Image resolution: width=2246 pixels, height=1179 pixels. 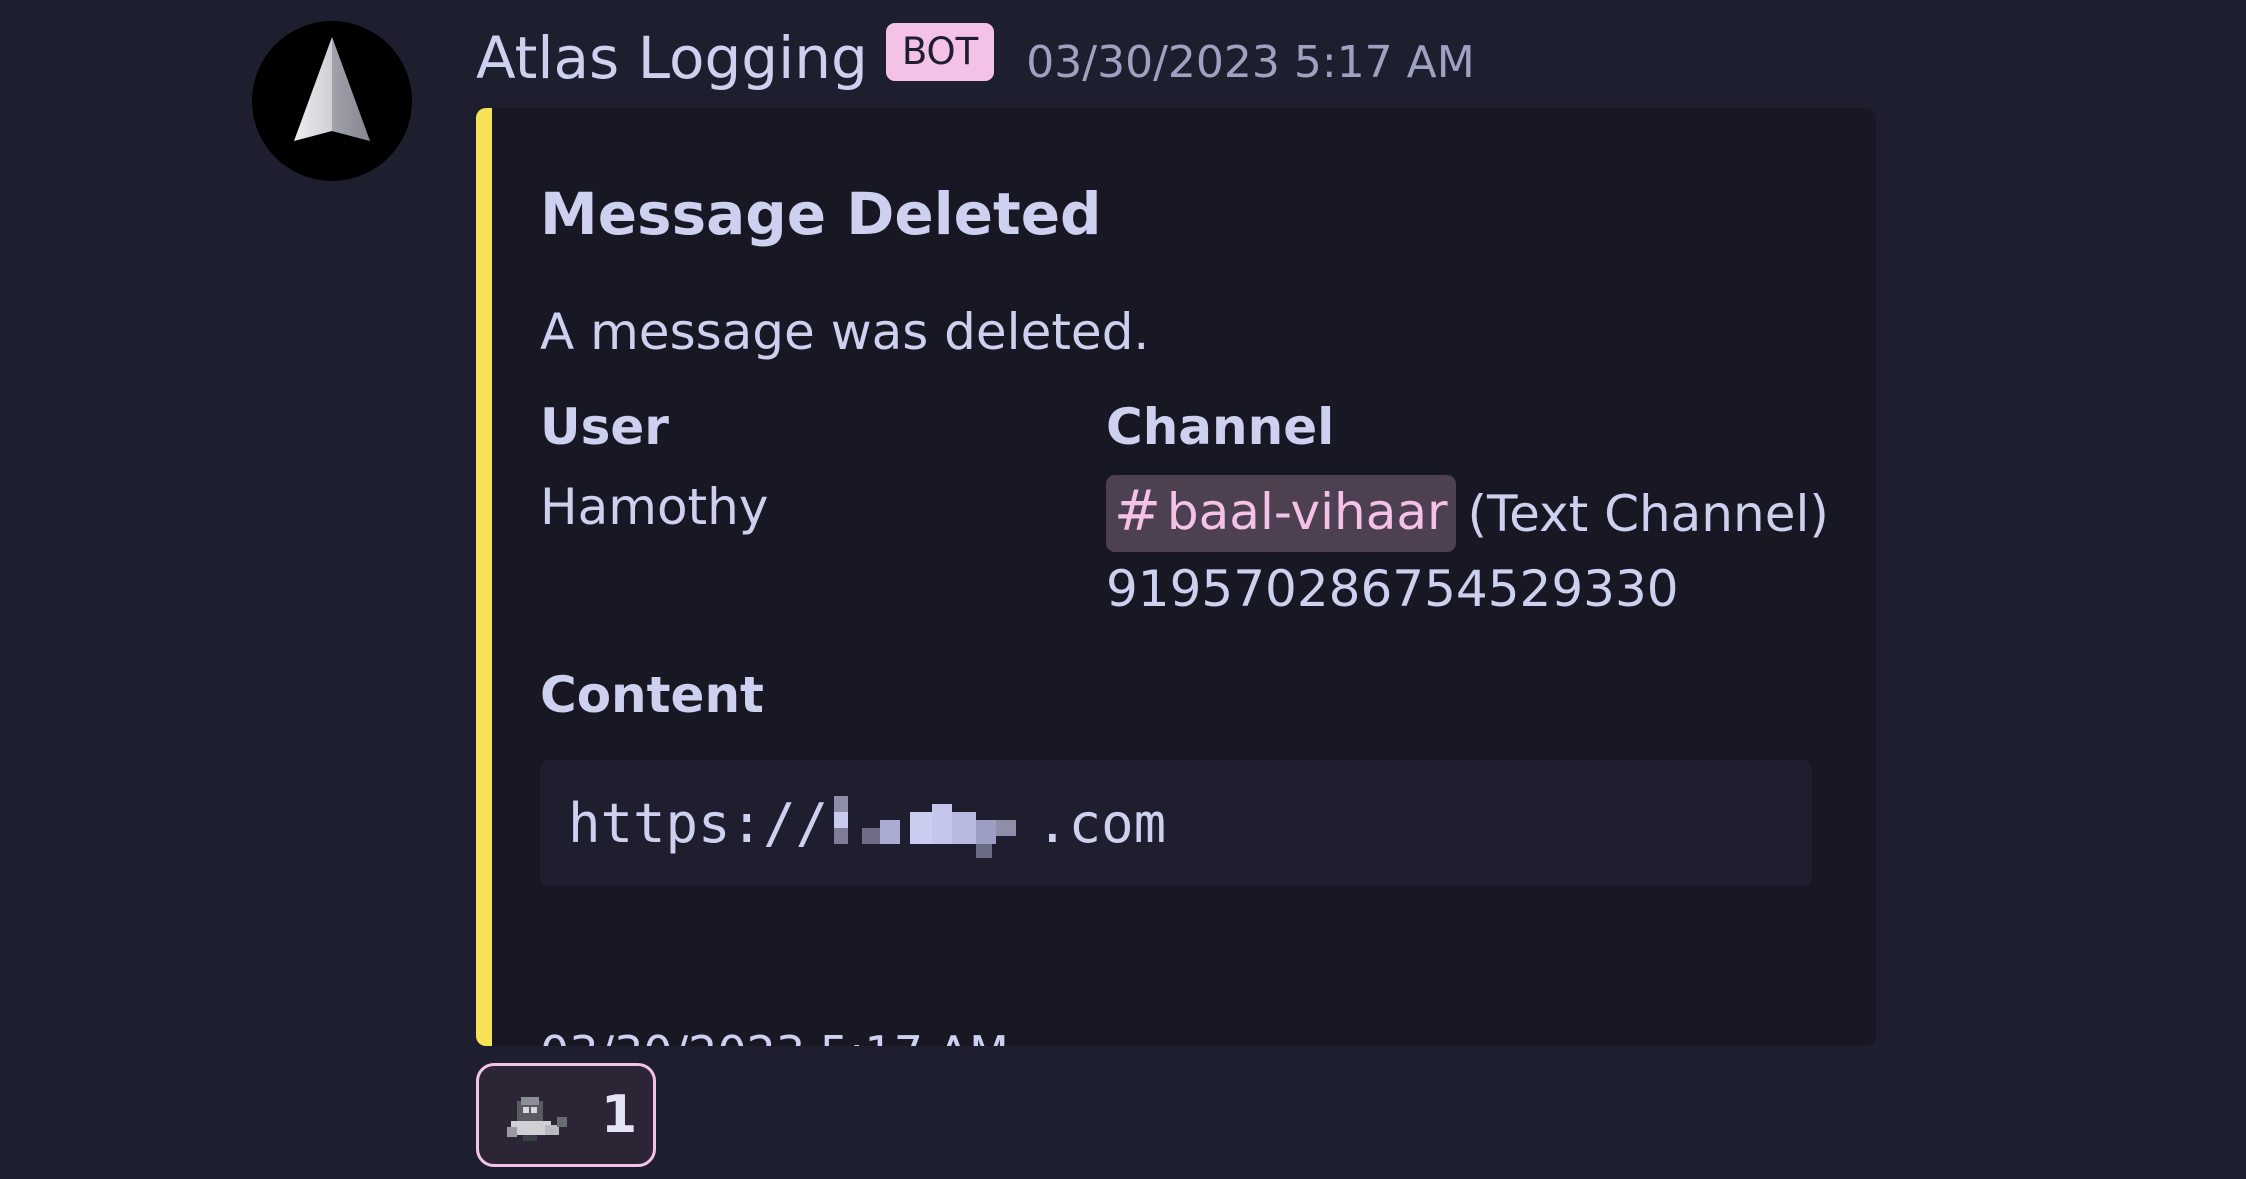 I want to click on field-content-name: Content, so click(x=652, y=695).